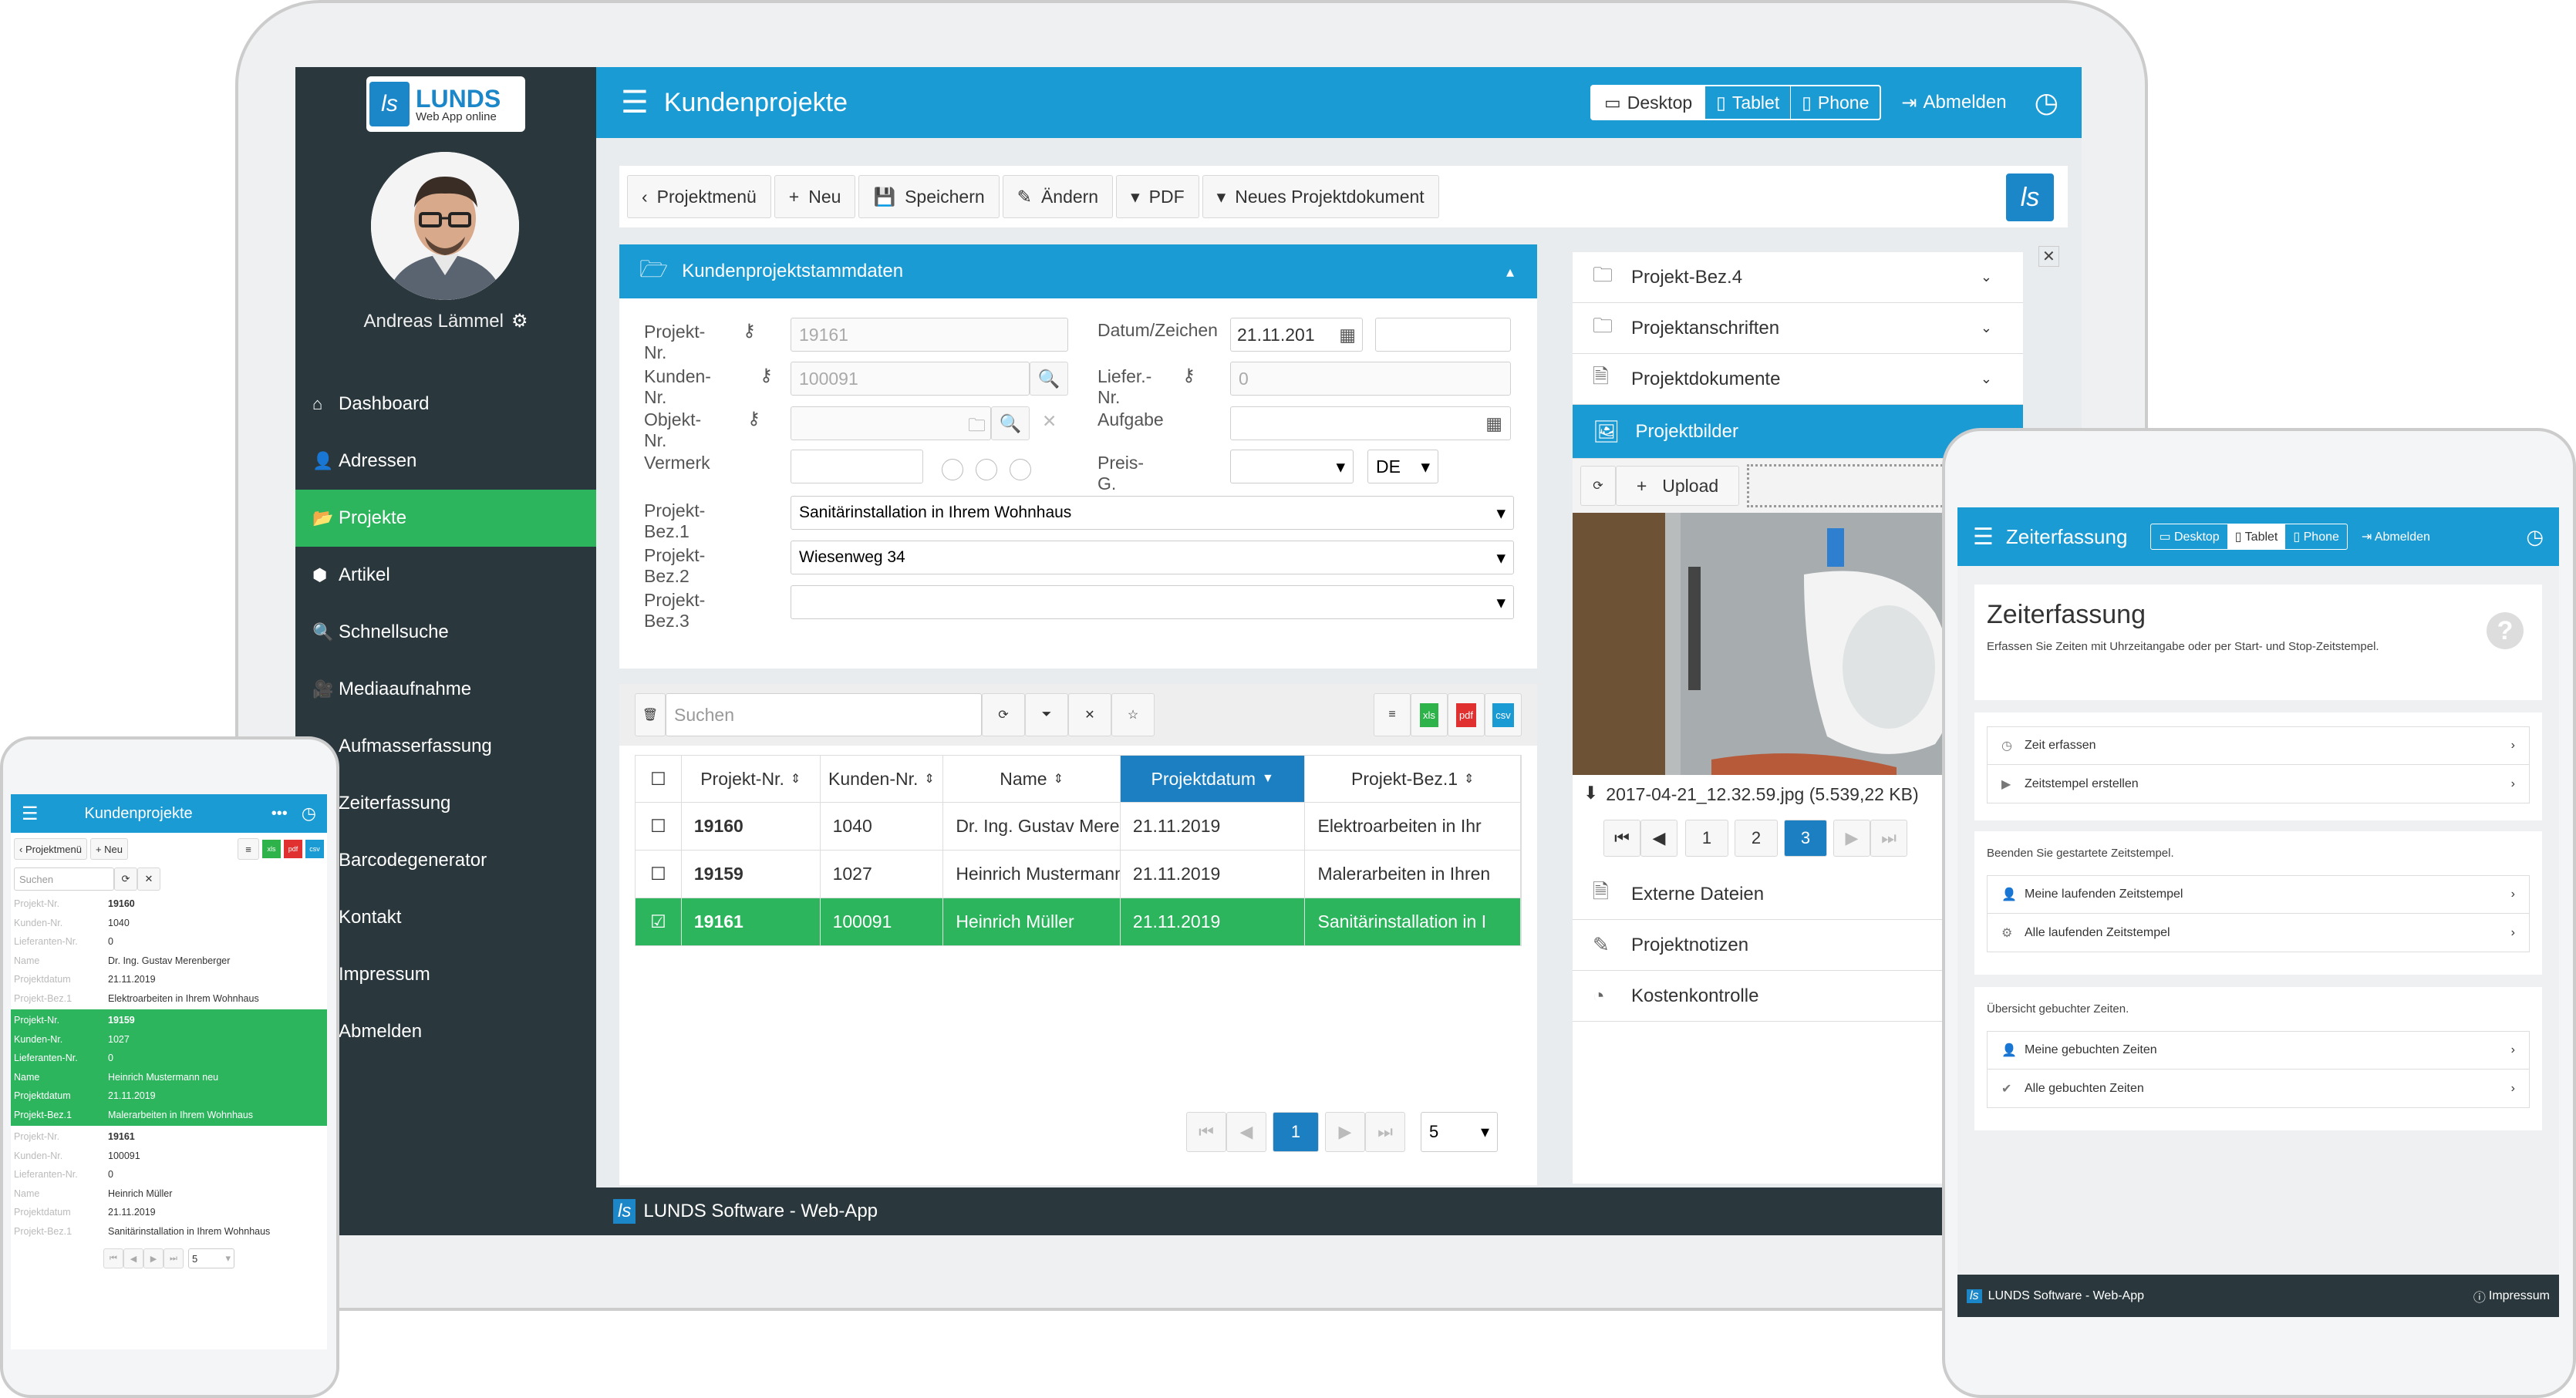 The width and height of the screenshot is (2576, 1398). I want to click on select-all-checkbox: ☐, so click(659, 779).